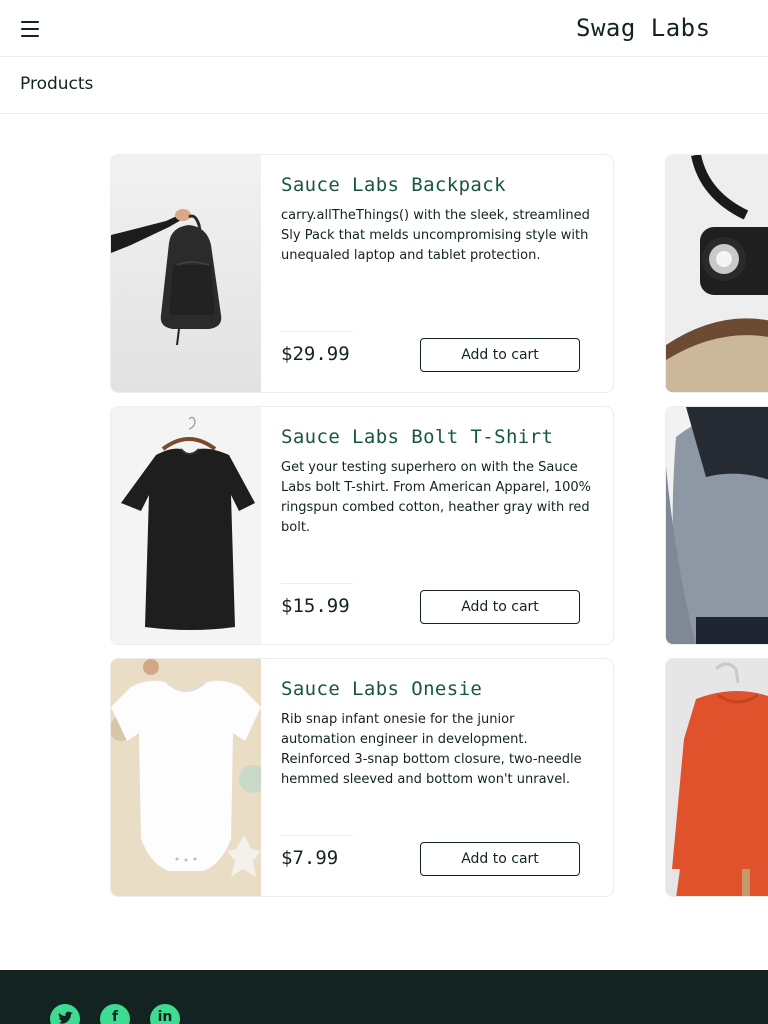 Image resolution: width=768 pixels, height=1024 pixels. What do you see at coordinates (186, 273) in the screenshot?
I see `product-image-backpack` at bounding box center [186, 273].